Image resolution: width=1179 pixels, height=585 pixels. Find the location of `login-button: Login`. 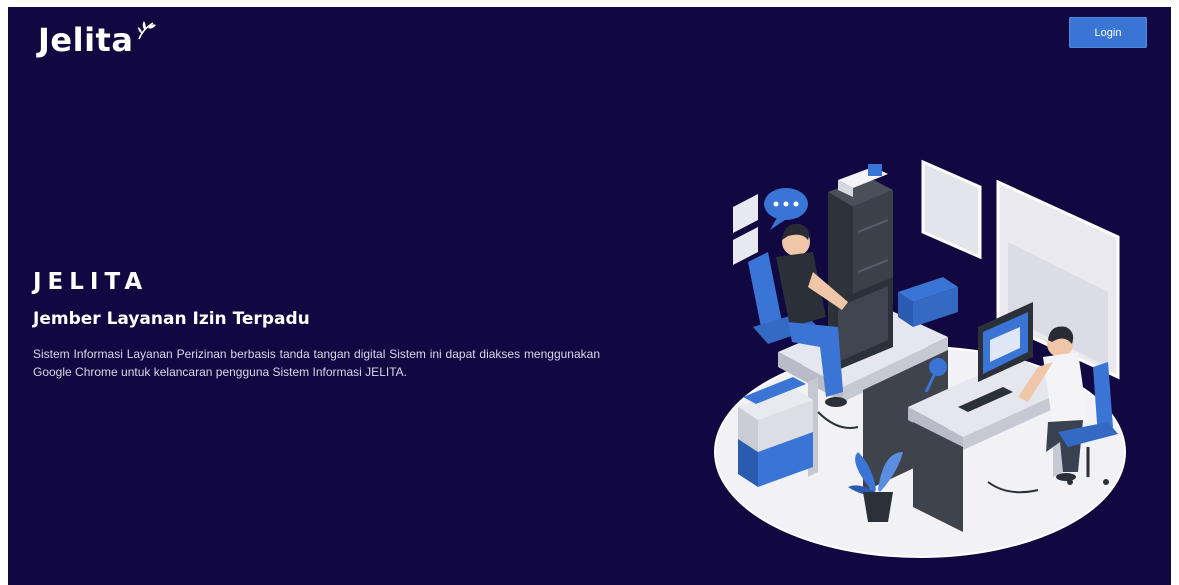

login-button: Login is located at coordinates (1108, 32).